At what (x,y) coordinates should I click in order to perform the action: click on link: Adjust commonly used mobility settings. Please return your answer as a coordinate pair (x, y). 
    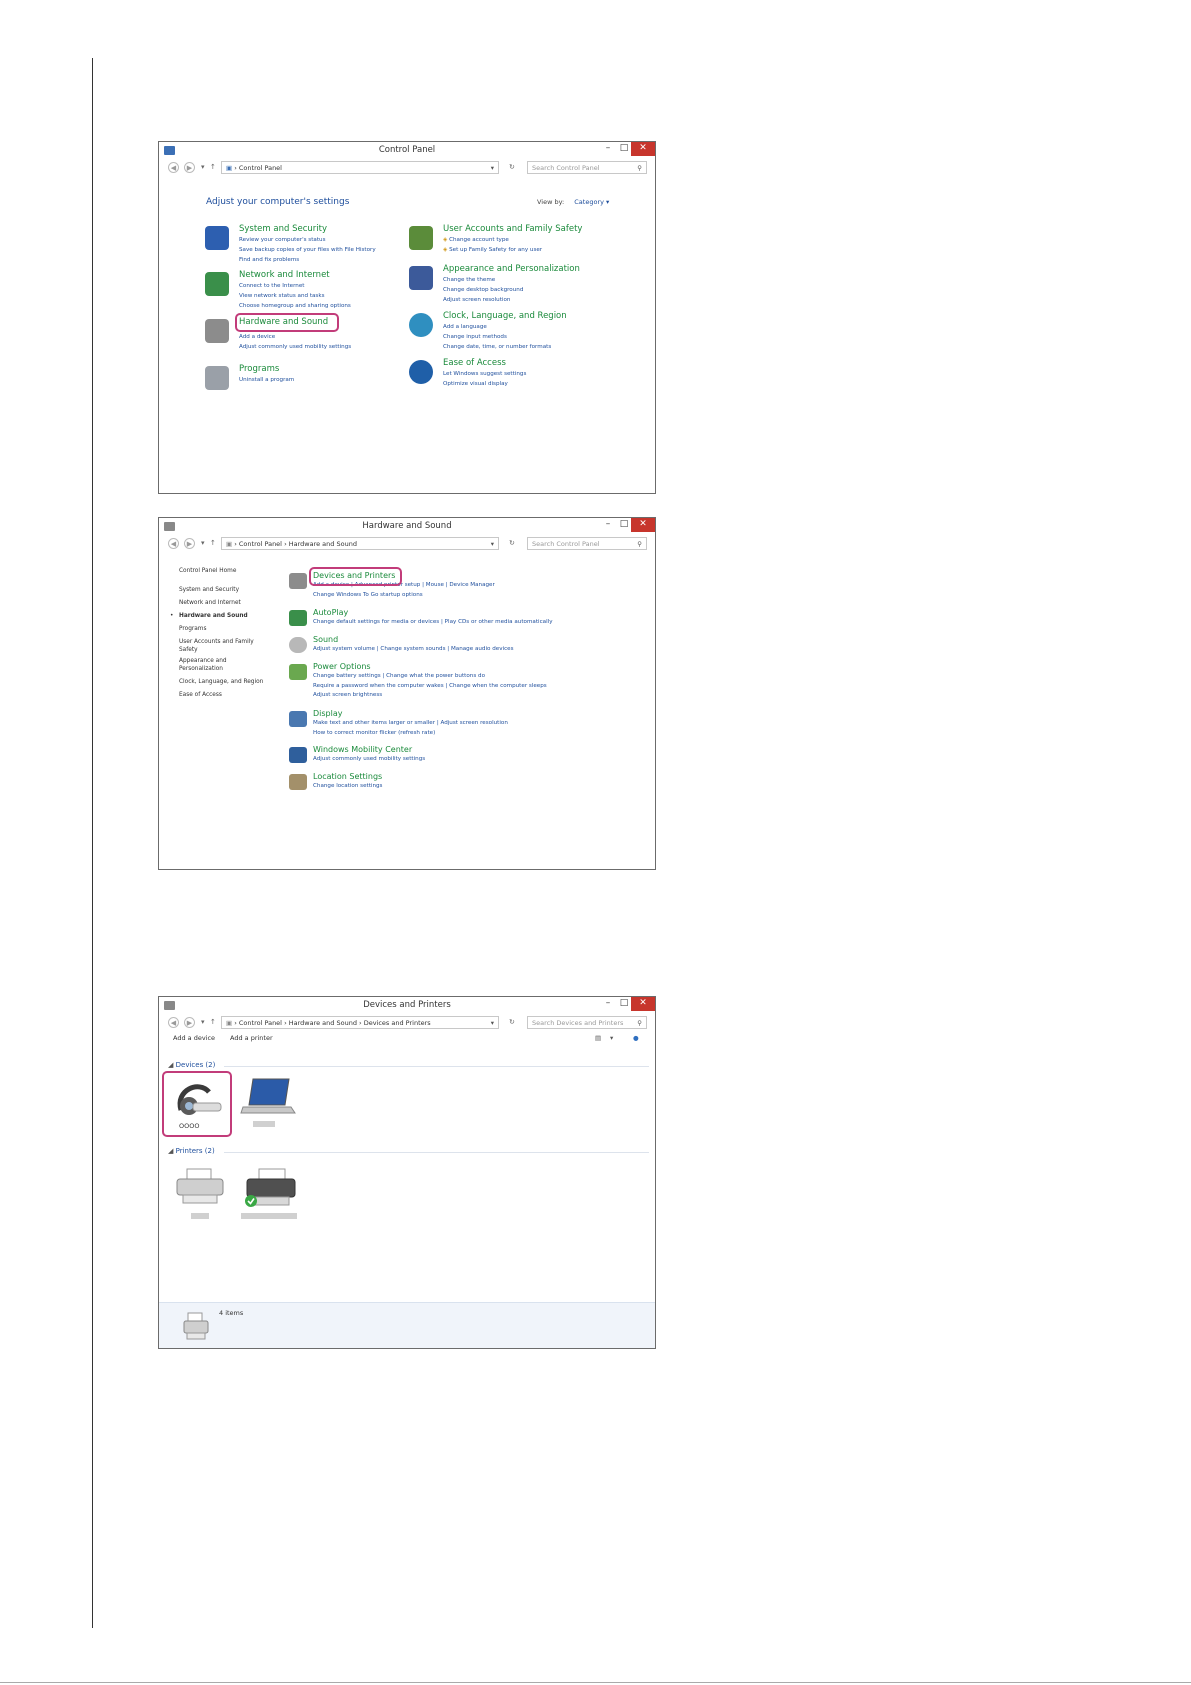
    Looking at the image, I should click on (295, 347).